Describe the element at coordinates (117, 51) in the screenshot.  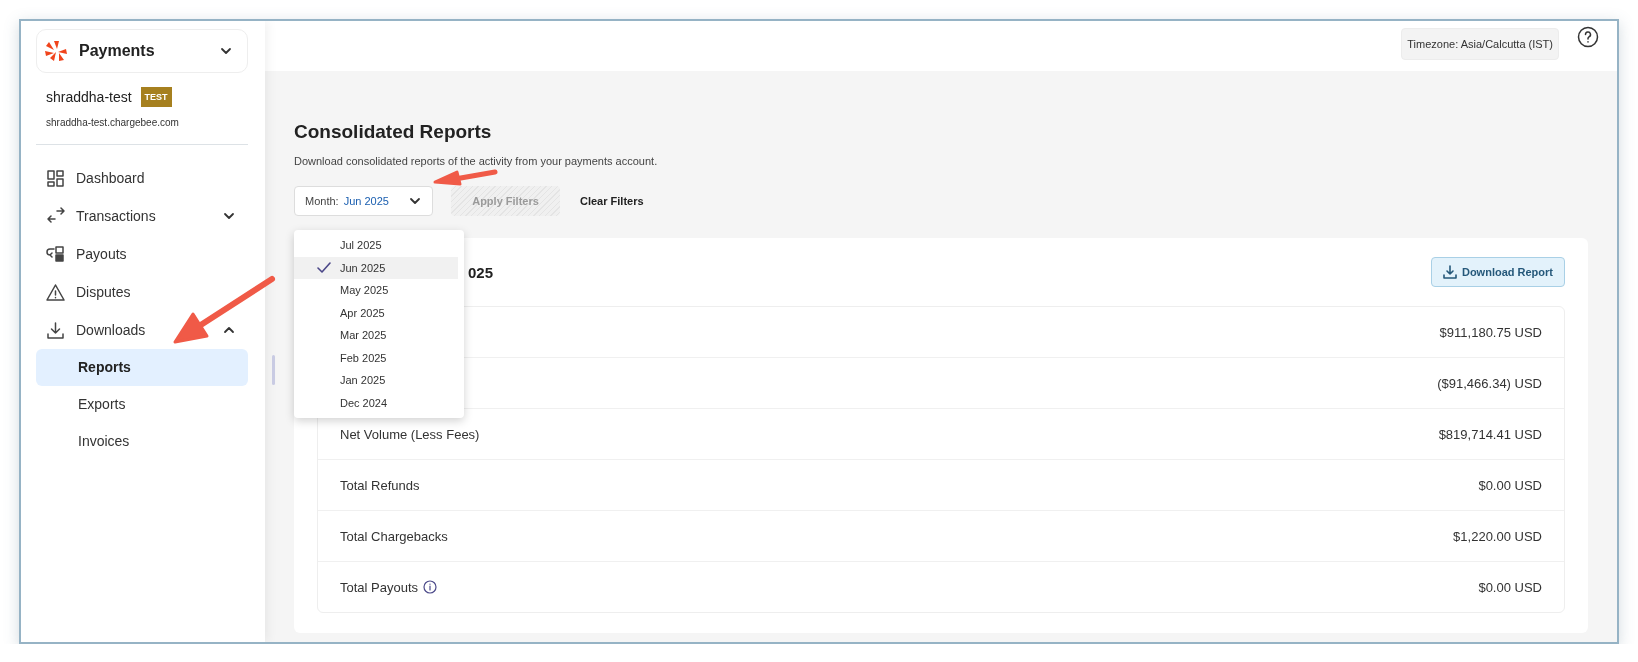
I see `product-name: Payments` at that location.